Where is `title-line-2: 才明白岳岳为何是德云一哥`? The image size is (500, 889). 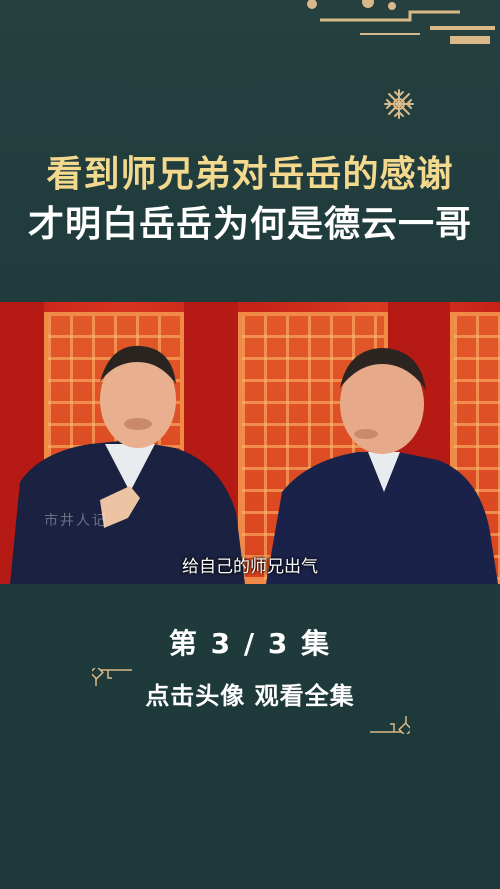 title-line-2: 才明白岳岳为何是德云一哥 is located at coordinates (249, 224).